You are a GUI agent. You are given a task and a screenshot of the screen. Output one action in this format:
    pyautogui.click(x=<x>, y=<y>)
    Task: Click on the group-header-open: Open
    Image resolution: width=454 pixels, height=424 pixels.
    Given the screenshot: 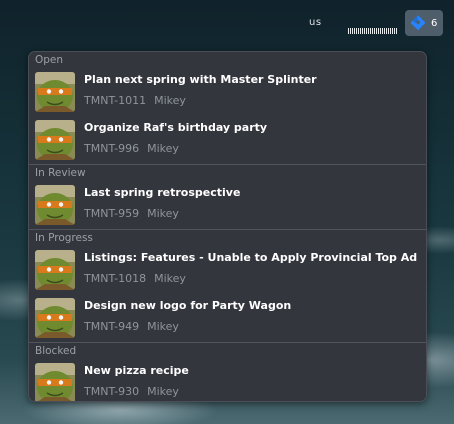 What is the action you would take?
    pyautogui.click(x=49, y=60)
    